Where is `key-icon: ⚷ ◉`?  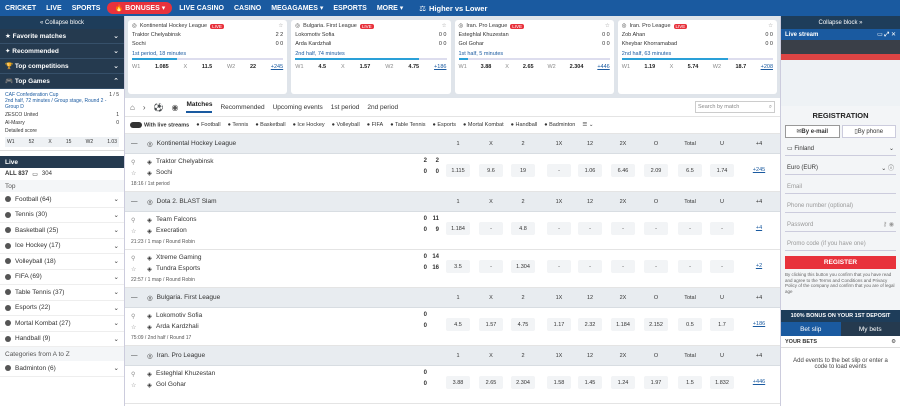
key-icon: ⚷ ◉ is located at coordinates (888, 224).